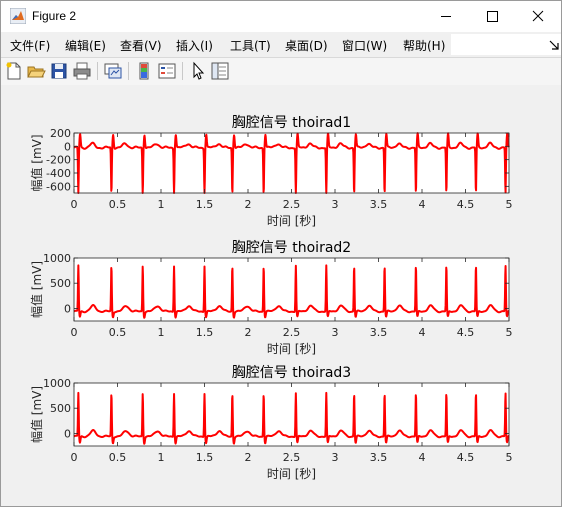 The image size is (562, 507). Describe the element at coordinates (291, 373) in the screenshot. I see `axes-title: 胸腔信号 thoirad3` at that location.